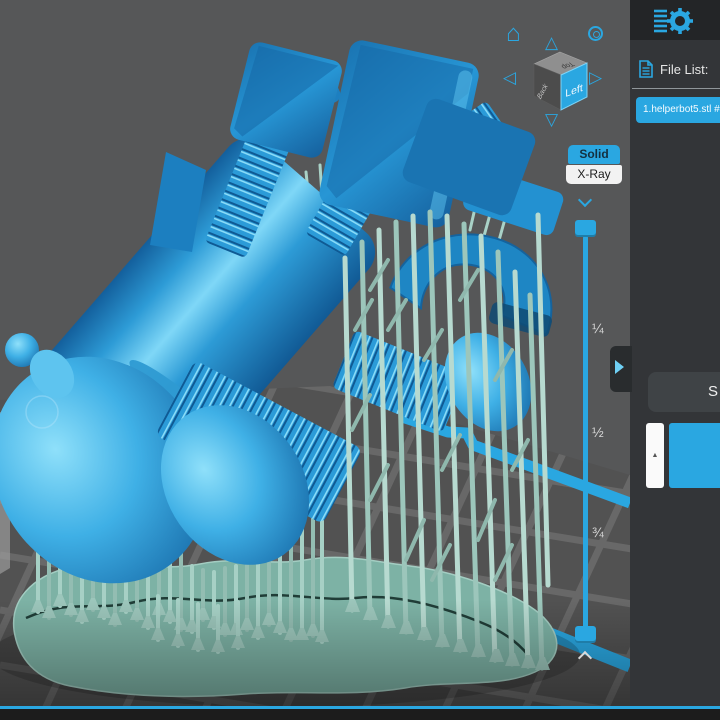 The image size is (720, 720). I want to click on home-view-icon: ⌂, so click(513, 34).